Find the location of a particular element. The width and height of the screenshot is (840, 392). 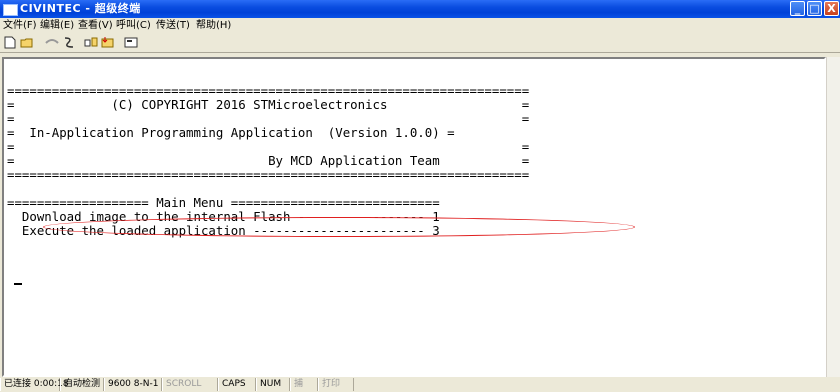

toolbar is located at coordinates (420, 43).